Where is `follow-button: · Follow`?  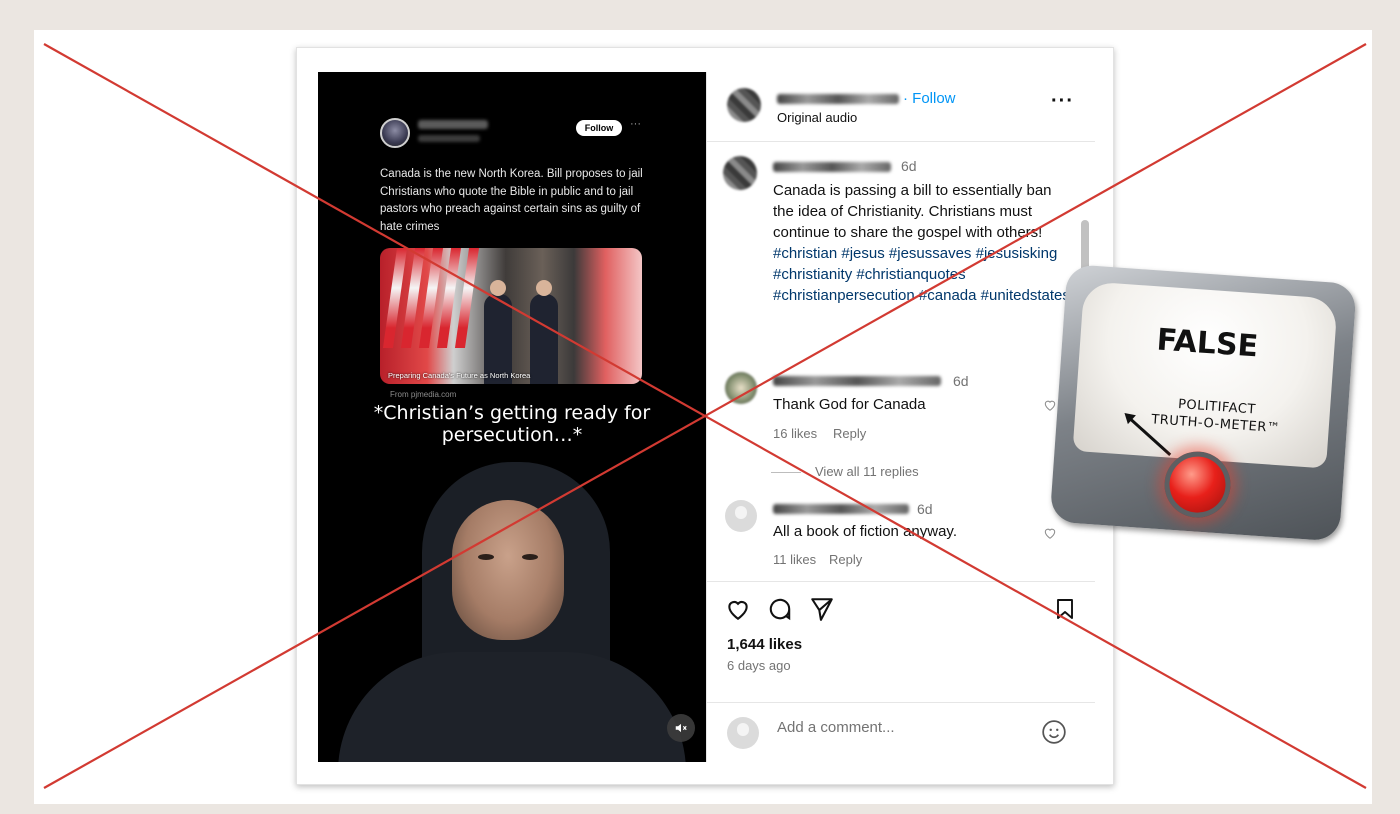 follow-button: · Follow is located at coordinates (929, 98).